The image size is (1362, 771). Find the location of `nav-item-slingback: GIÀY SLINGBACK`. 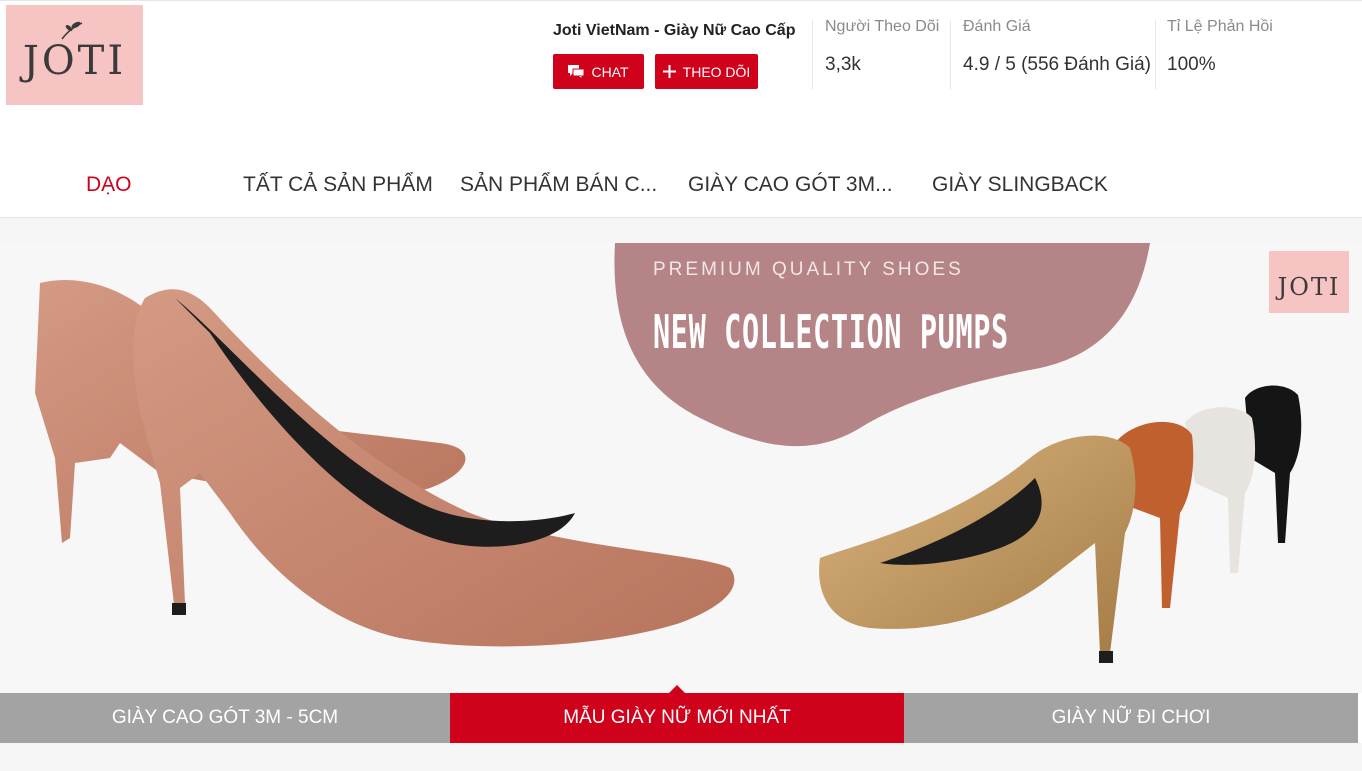

nav-item-slingback: GIÀY SLINGBACK is located at coordinates (1020, 185).